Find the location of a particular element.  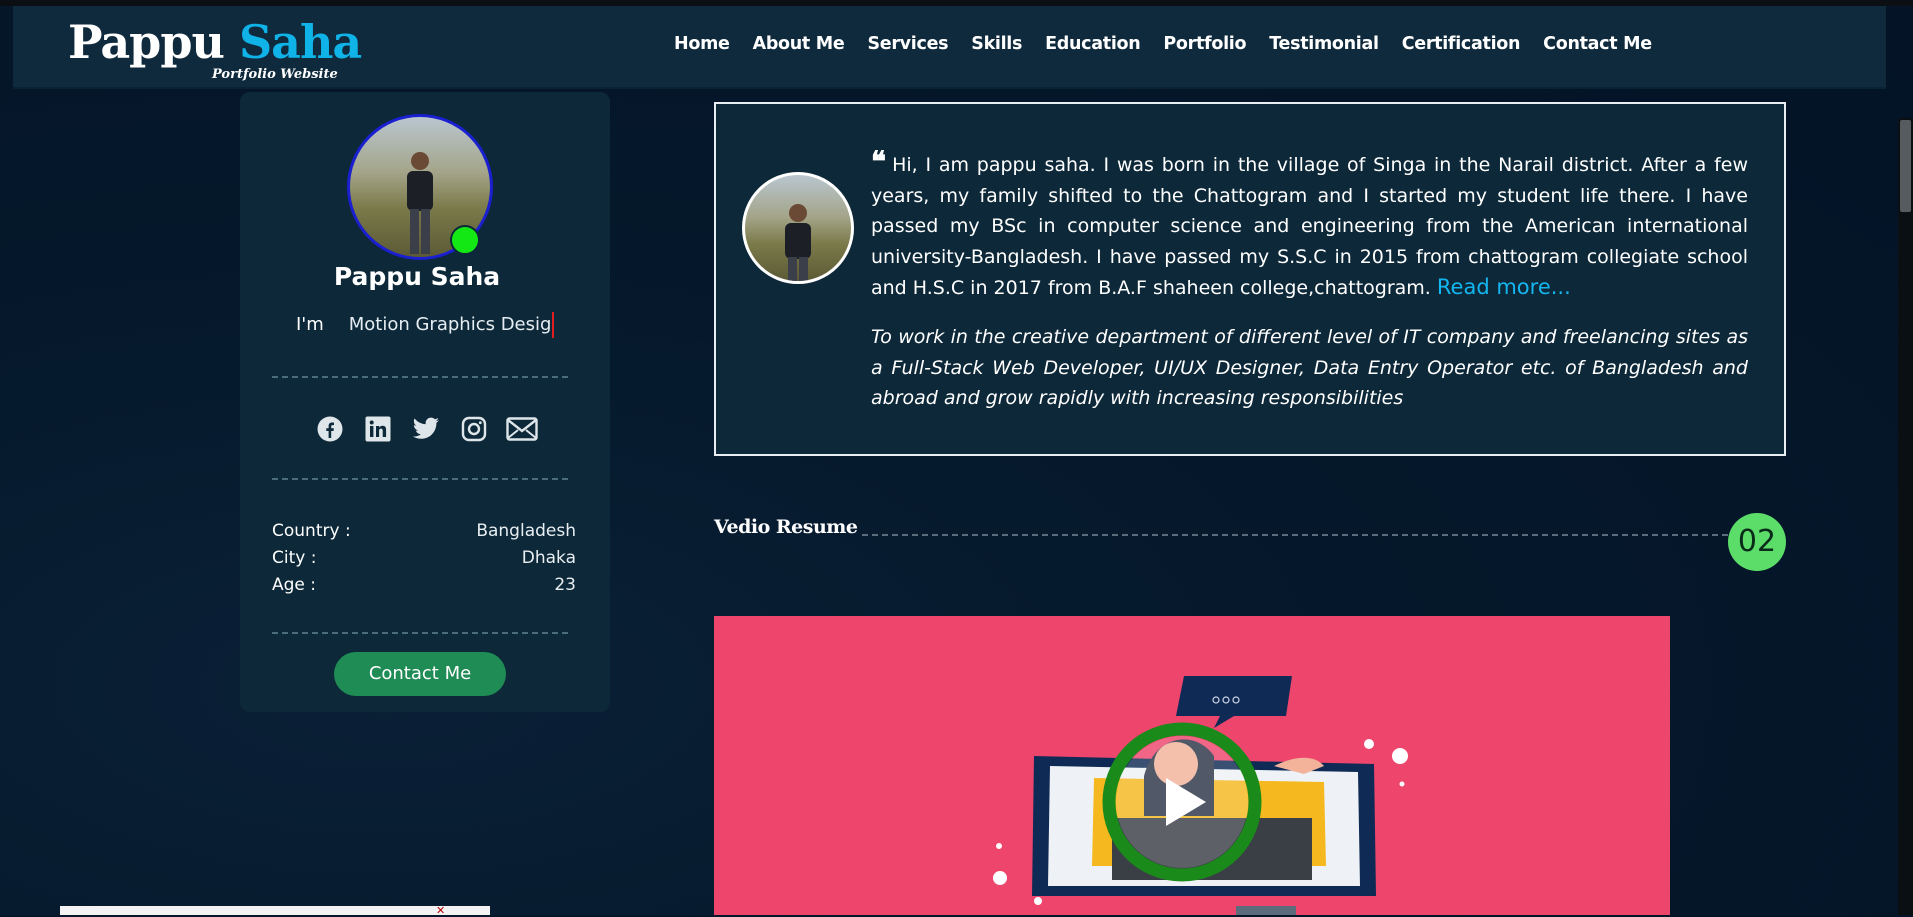

nav-link-services: Services is located at coordinates (907, 44).